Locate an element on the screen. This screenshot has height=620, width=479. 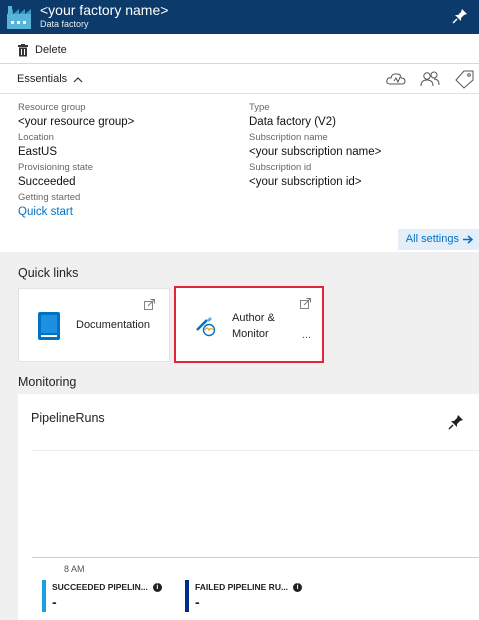
type-field: Type Data factory (V2) is located at coordinates (315, 115).